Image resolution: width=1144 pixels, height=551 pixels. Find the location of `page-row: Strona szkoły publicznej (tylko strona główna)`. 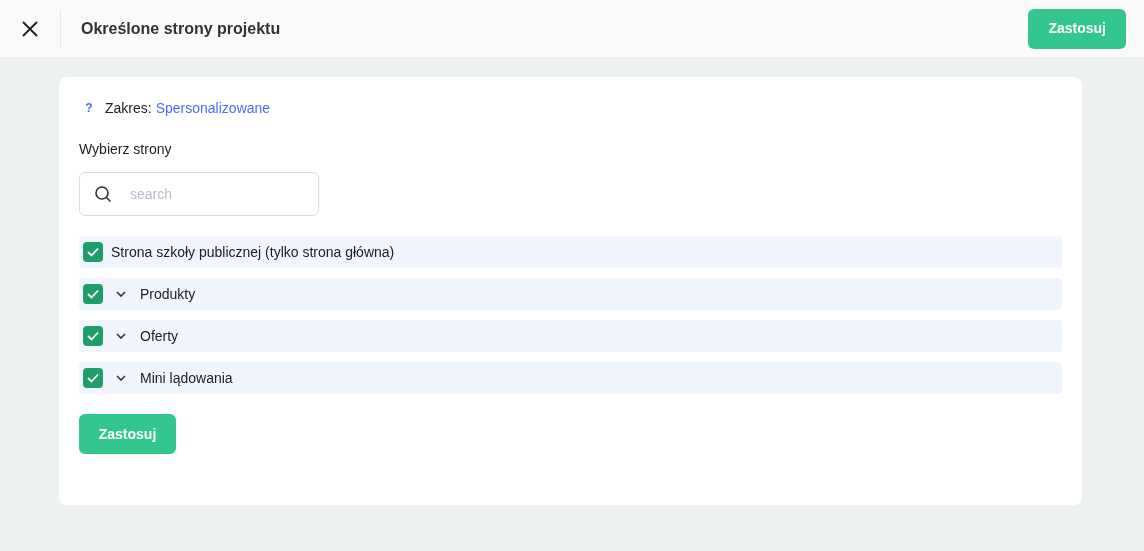

page-row: Strona szkoły publicznej (tylko strona główna) is located at coordinates (570, 252).